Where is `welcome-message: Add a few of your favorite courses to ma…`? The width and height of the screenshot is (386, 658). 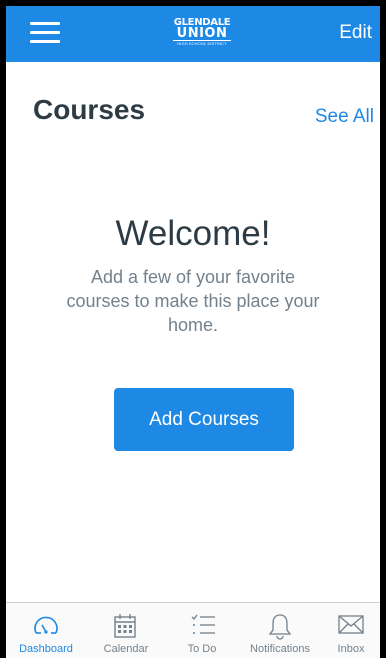
welcome-message: Add a few of your favorite courses to ma… is located at coordinates (193, 301).